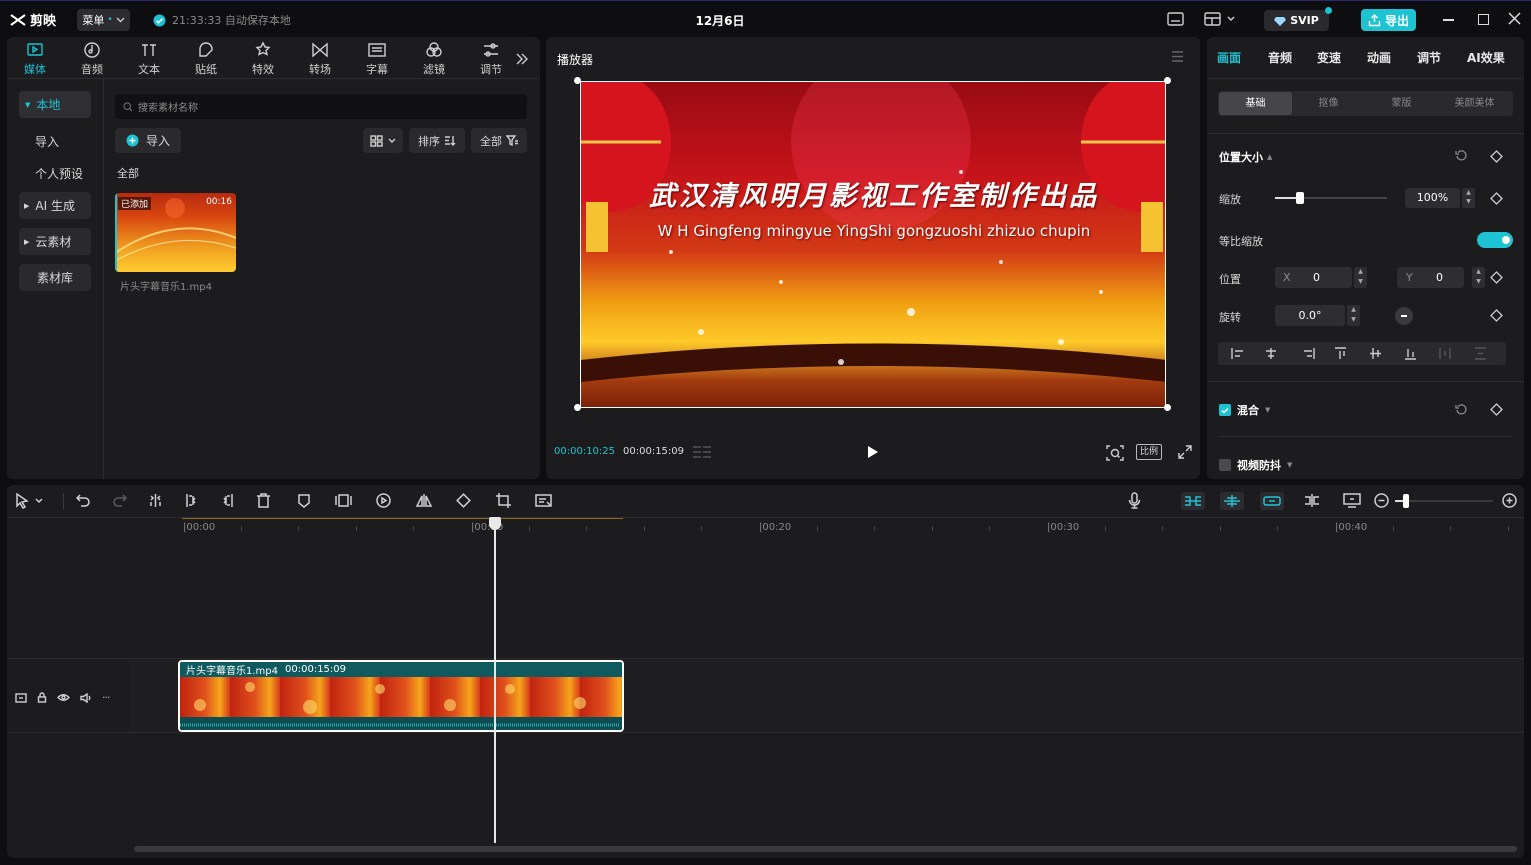 This screenshot has height=865, width=1531. I want to click on position-x-input: X0, so click(1313, 277).